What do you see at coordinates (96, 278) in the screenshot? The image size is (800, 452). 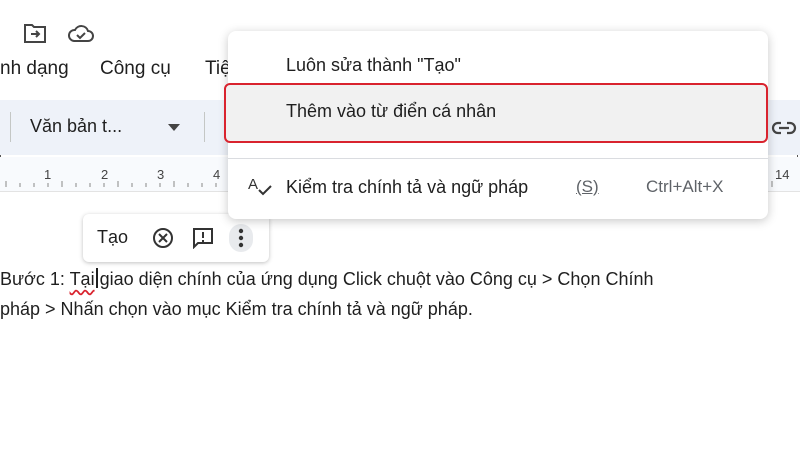 I see `text-cursor` at bounding box center [96, 278].